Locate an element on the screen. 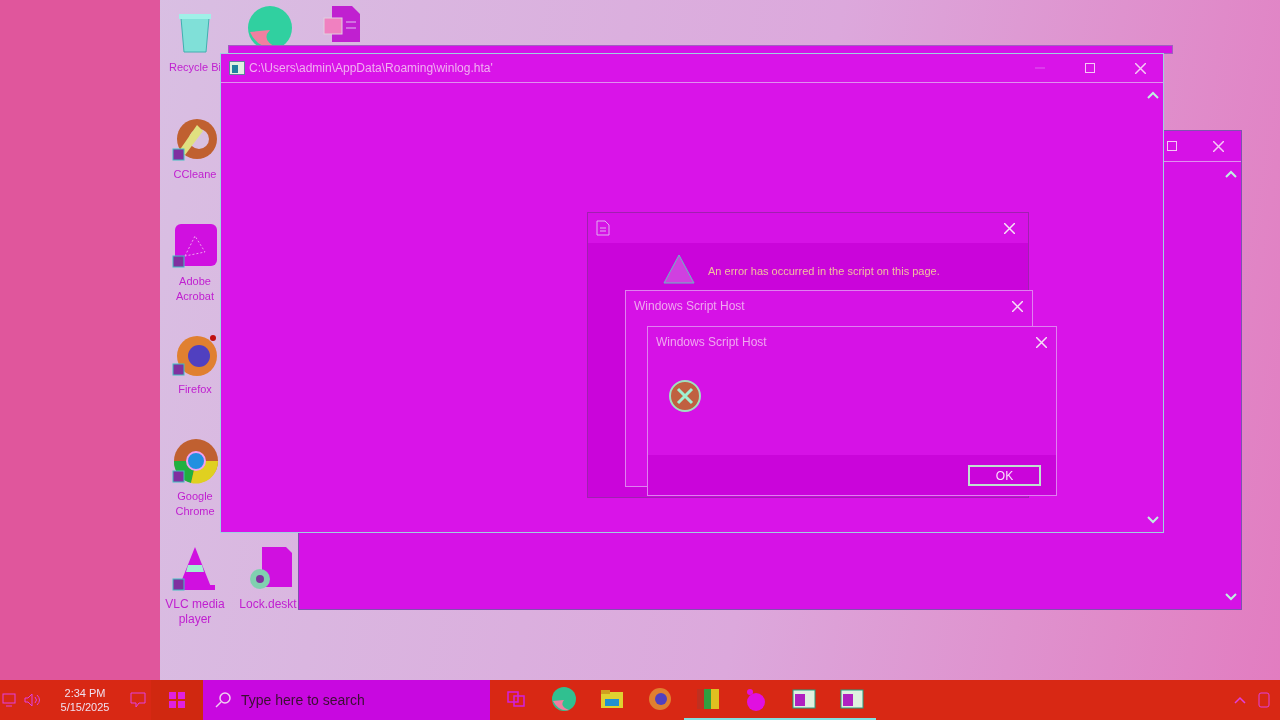 This screenshot has height=720, width=1280. task-view-icon is located at coordinates (516, 699).